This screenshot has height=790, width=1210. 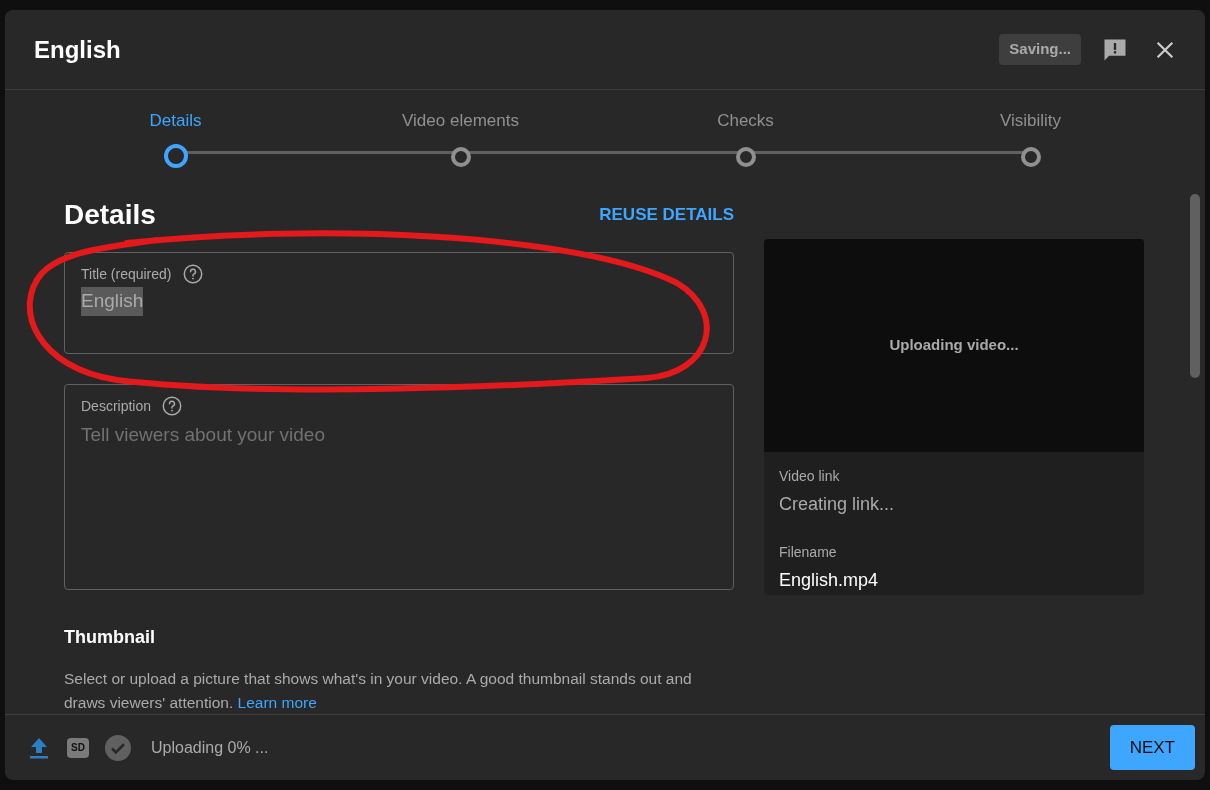 What do you see at coordinates (77, 49) in the screenshot?
I see `dialog-title: English` at bounding box center [77, 49].